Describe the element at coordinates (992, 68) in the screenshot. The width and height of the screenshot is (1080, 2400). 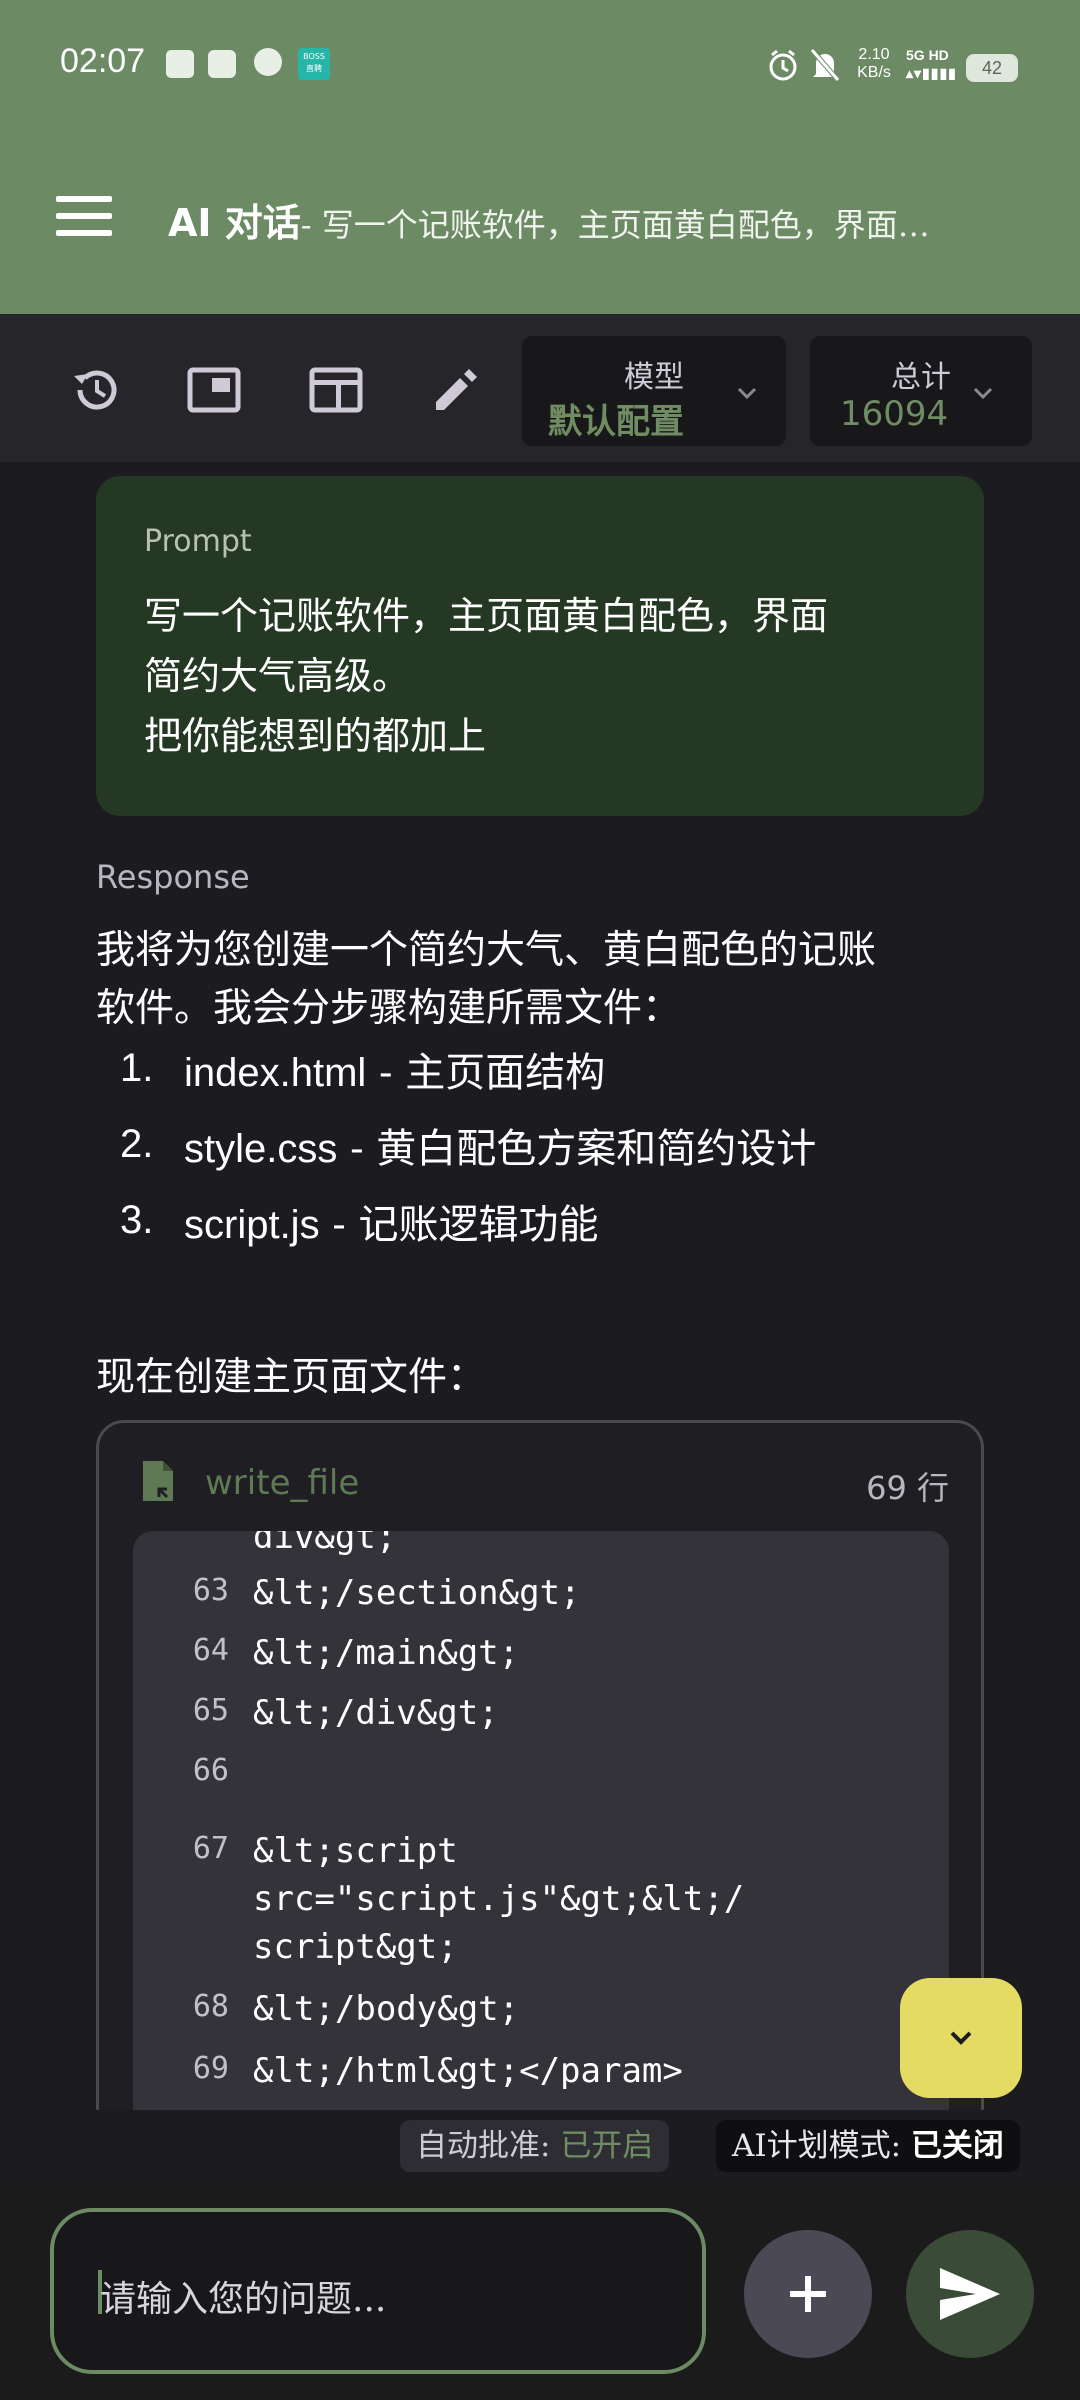
I see `battery-indicator: 42` at that location.